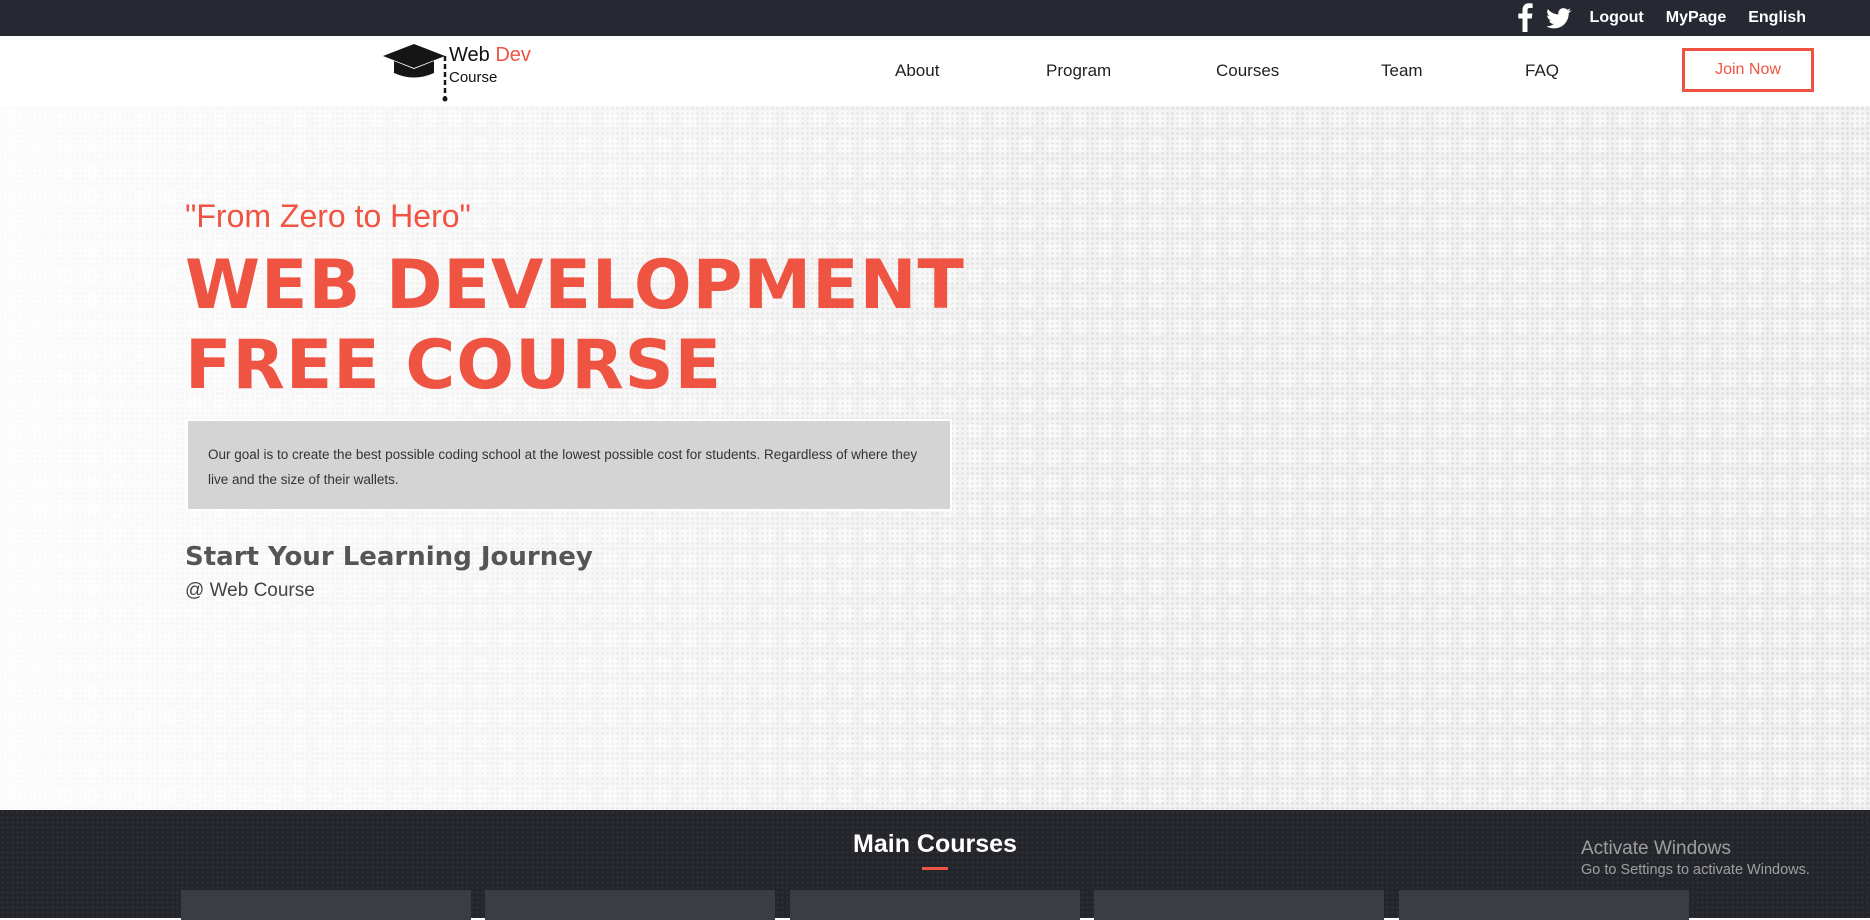  What do you see at coordinates (1078, 71) in the screenshot?
I see `nav-item-program: Program` at bounding box center [1078, 71].